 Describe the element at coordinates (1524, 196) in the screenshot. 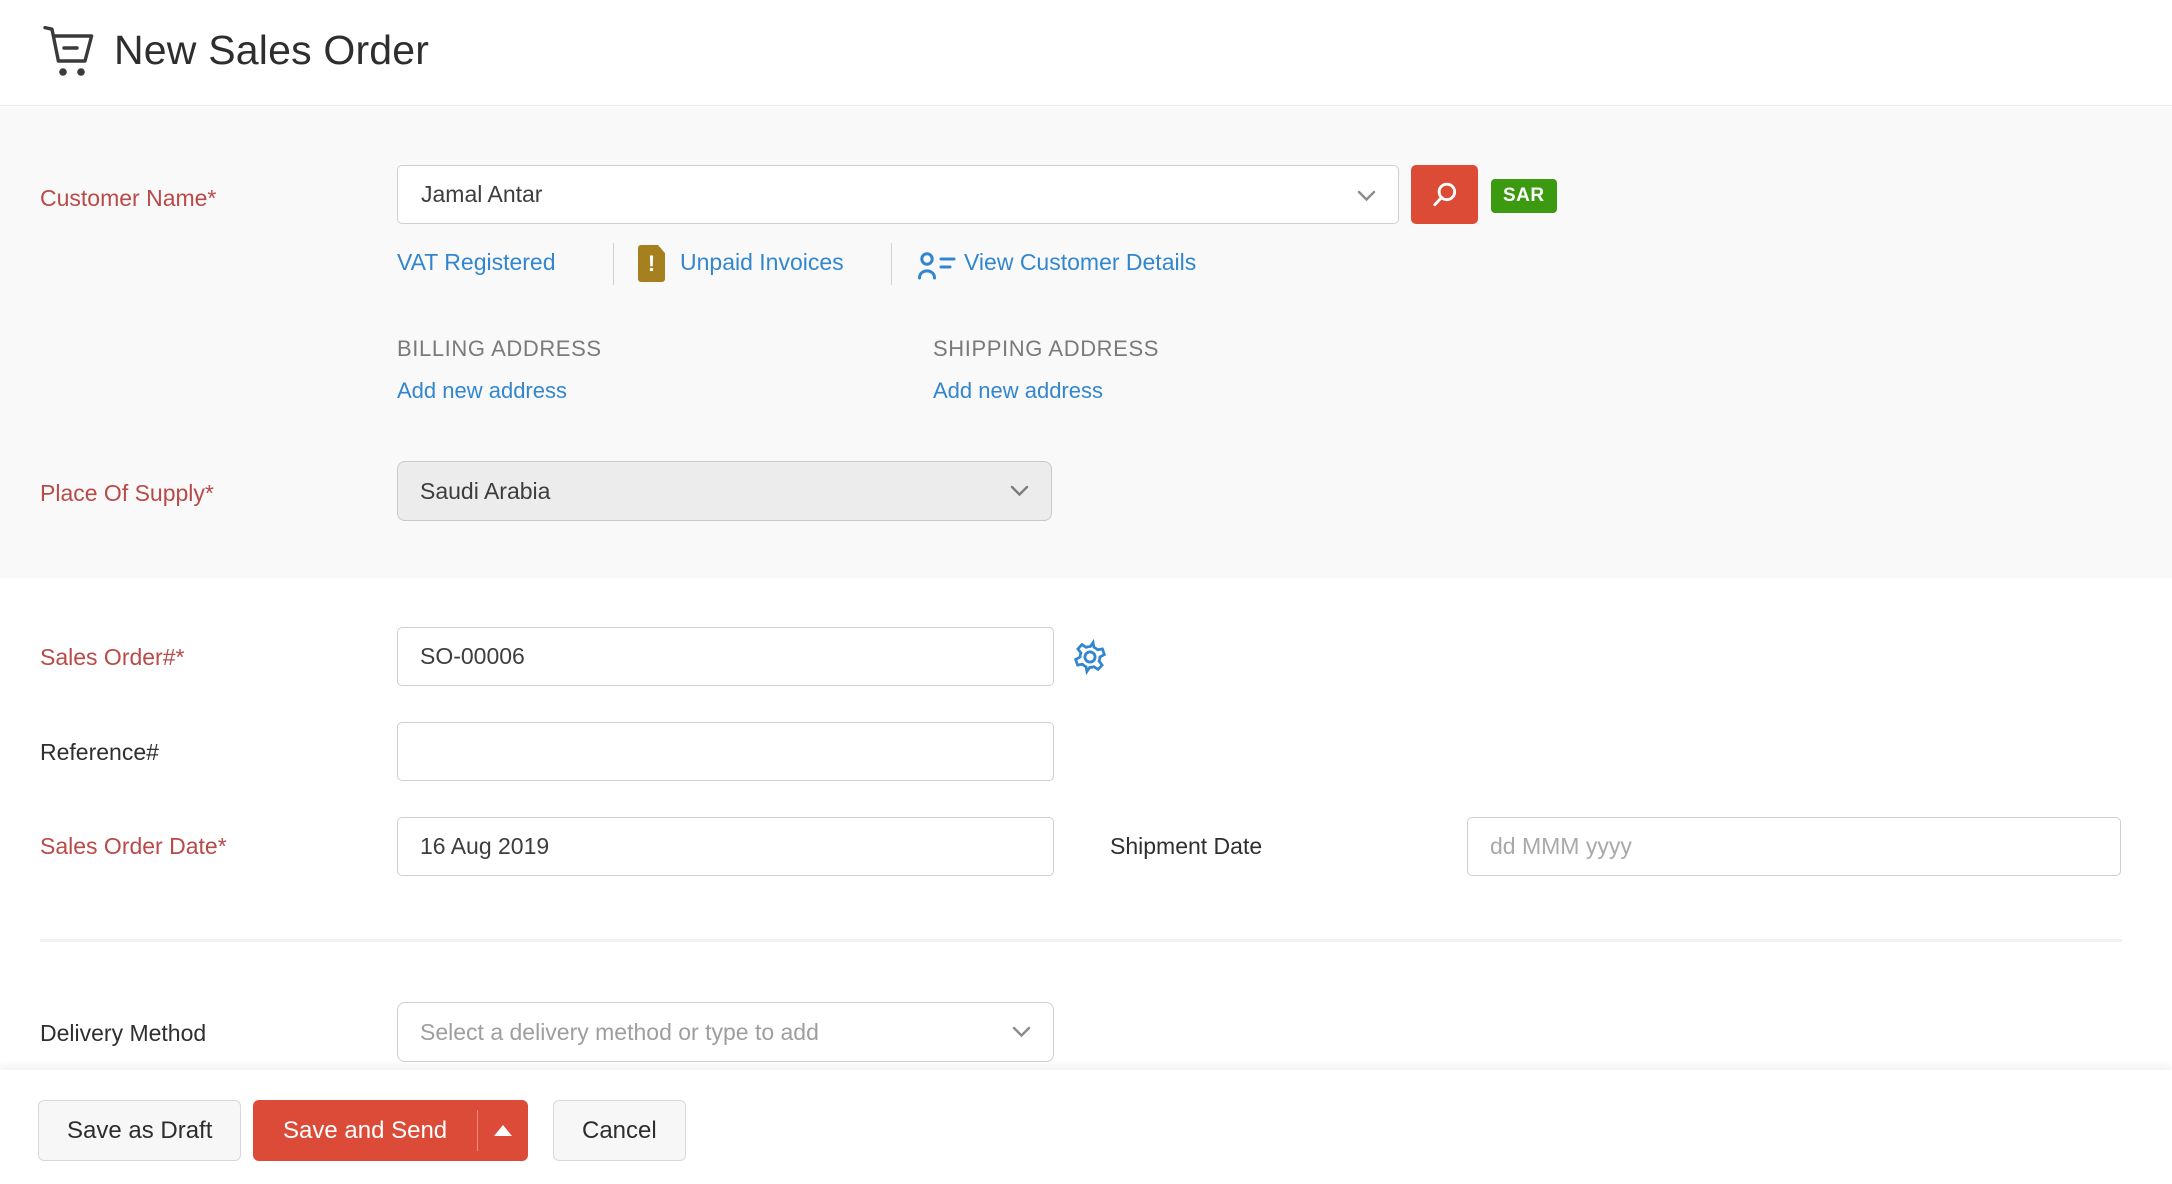

I see `currency-badge: SAR` at that location.